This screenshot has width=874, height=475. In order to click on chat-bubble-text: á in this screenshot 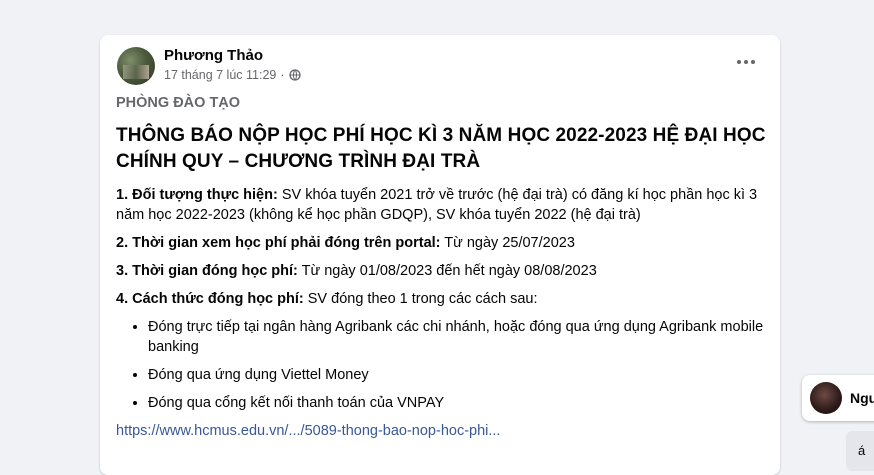, I will do `click(862, 450)`.